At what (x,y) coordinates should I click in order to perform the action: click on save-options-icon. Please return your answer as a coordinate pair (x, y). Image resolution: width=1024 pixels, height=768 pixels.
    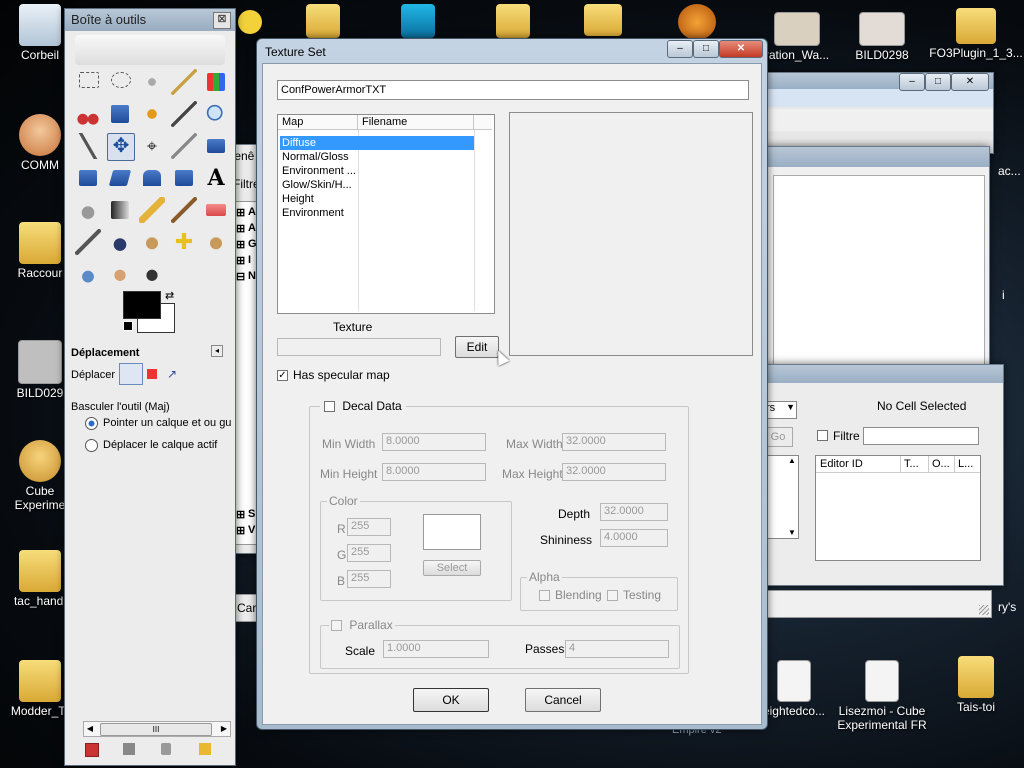
    Looking at the image, I should click on (92, 750).